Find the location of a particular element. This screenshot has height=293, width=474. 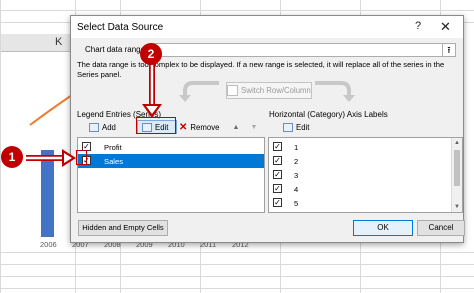

collapse-arrow-icon: ⭱ is located at coordinates (449, 50).